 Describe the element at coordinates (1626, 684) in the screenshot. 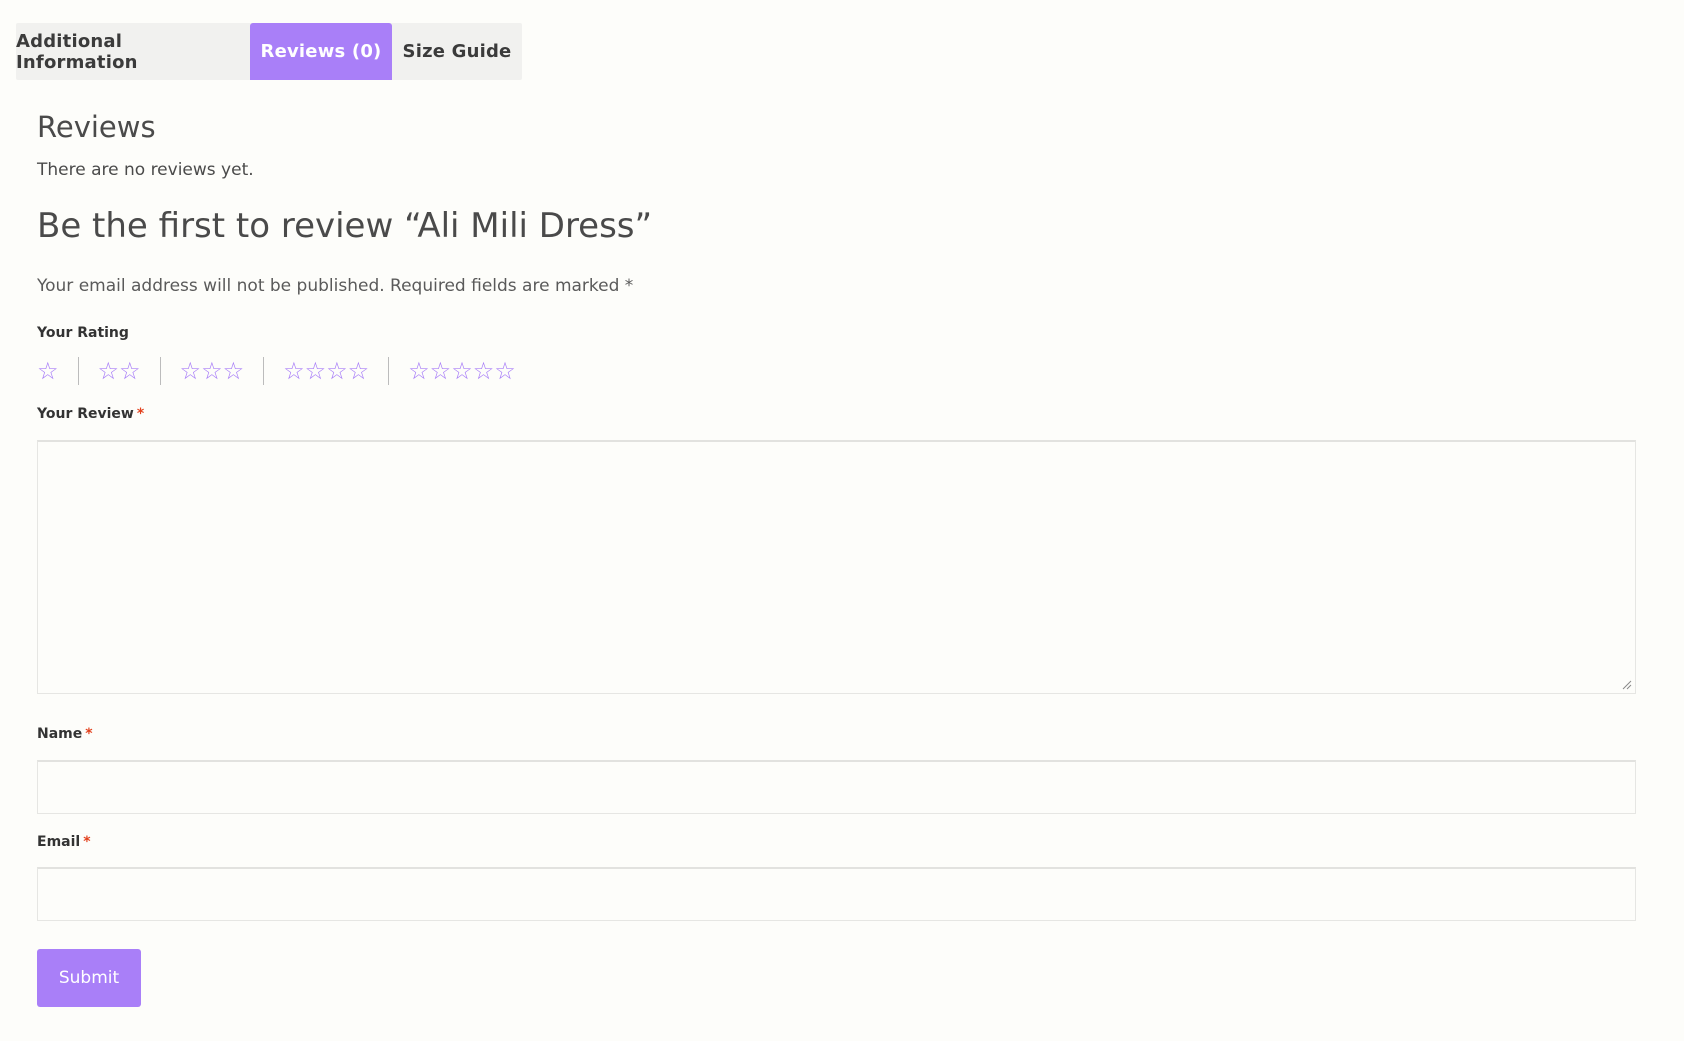

I see `resize-handle-icon` at that location.